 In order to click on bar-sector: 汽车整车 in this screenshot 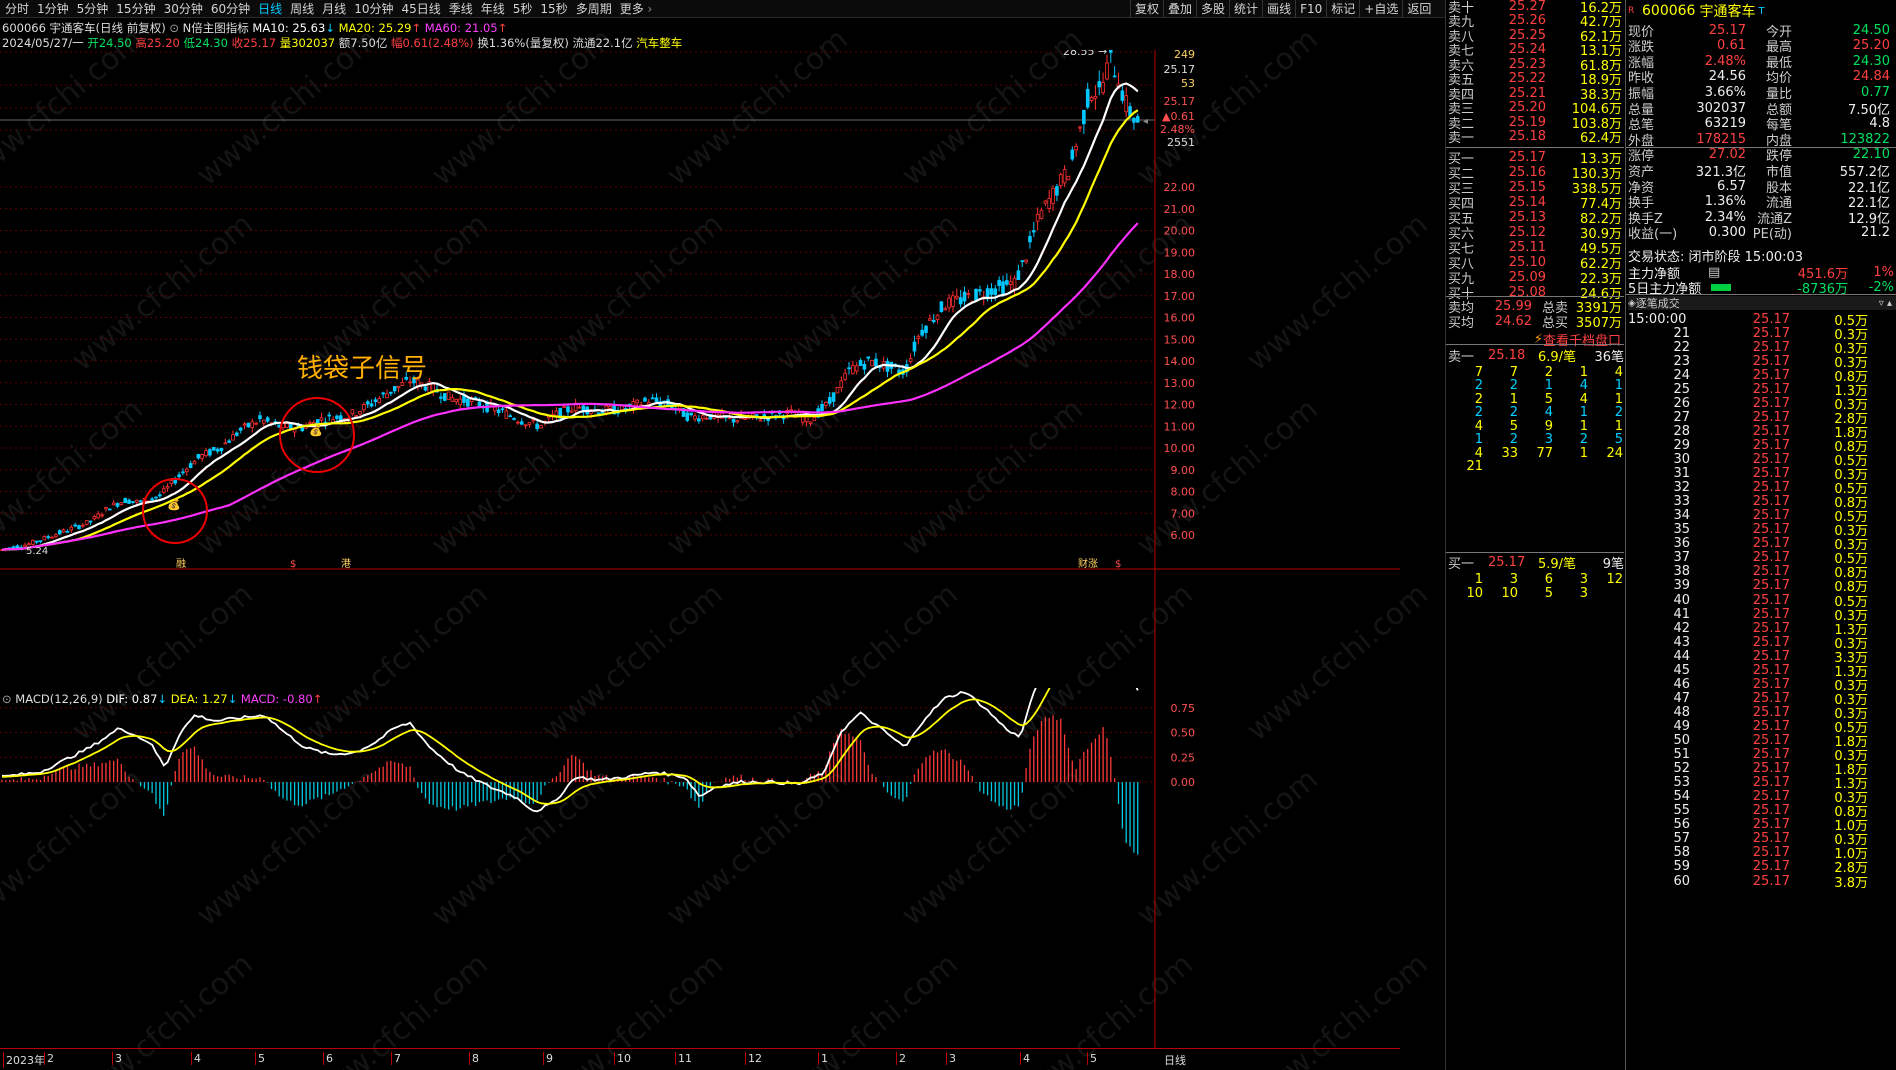, I will do `click(659, 43)`.